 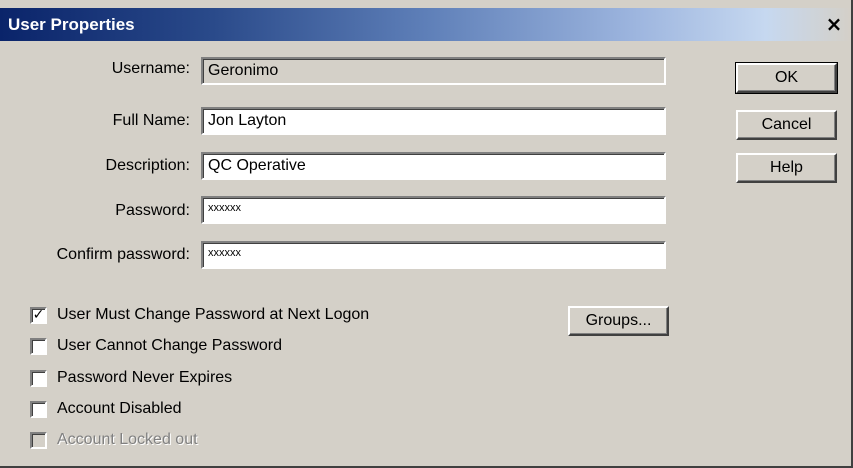 I want to click on checkbox-label: Account Disabled, so click(x=119, y=408).